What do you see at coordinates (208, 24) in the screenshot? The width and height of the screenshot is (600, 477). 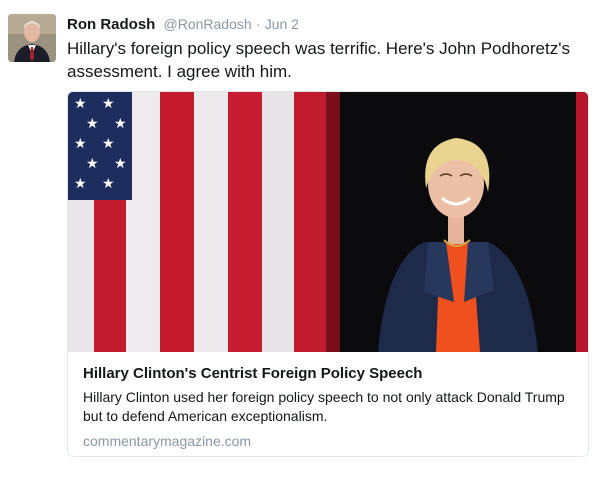 I see `author-handle: @RonRadosh` at bounding box center [208, 24].